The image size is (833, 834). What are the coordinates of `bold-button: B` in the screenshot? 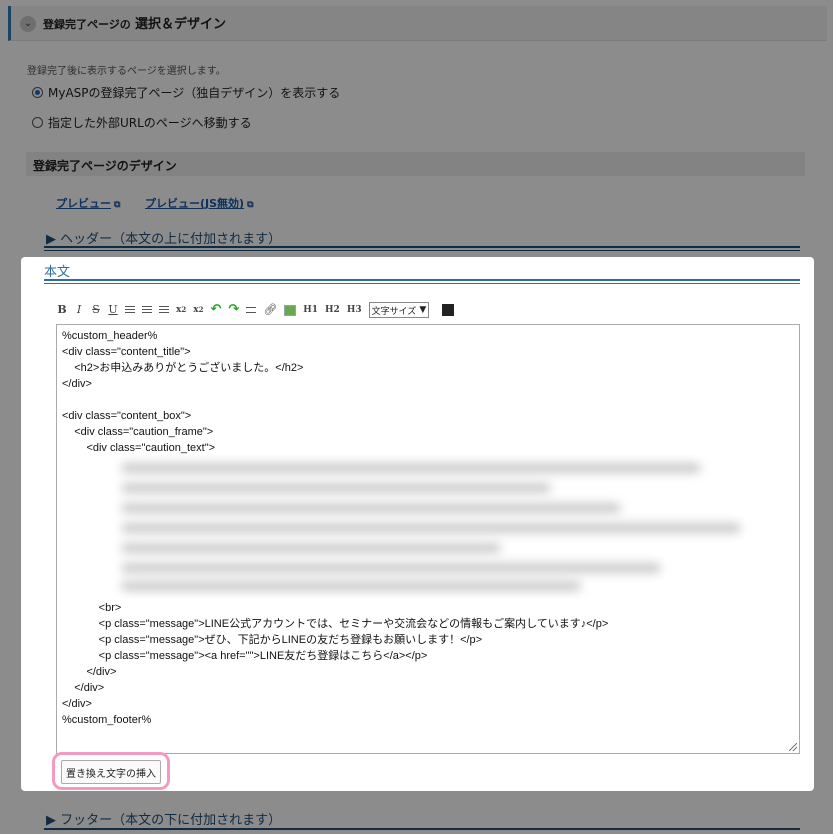 It's located at (62, 310).